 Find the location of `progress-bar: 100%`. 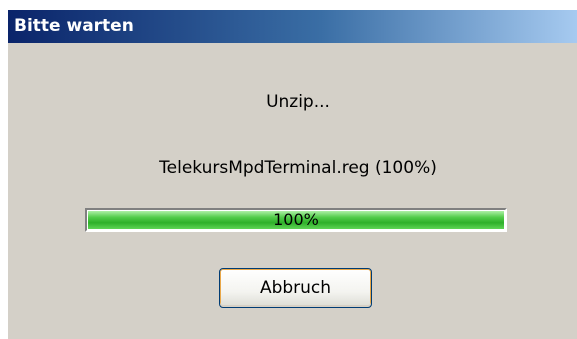

progress-bar: 100% is located at coordinates (296, 220).